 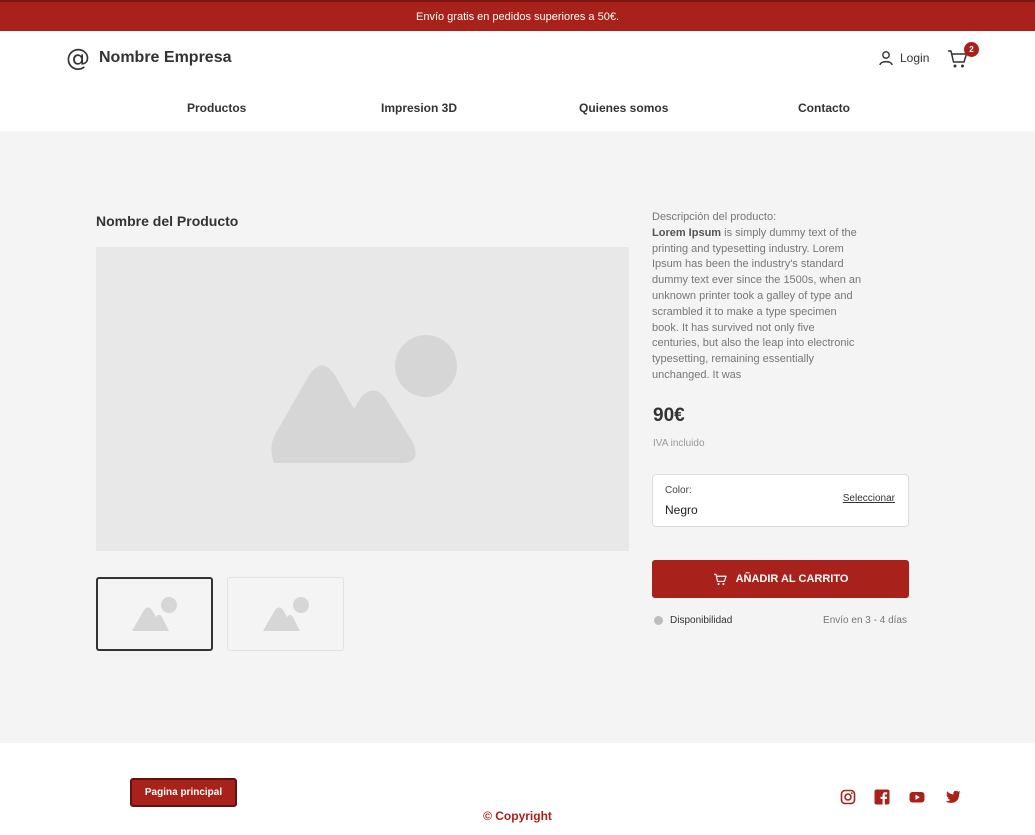 What do you see at coordinates (517, 789) in the screenshot?
I see `site-footer: Pagina principal © Copyright` at bounding box center [517, 789].